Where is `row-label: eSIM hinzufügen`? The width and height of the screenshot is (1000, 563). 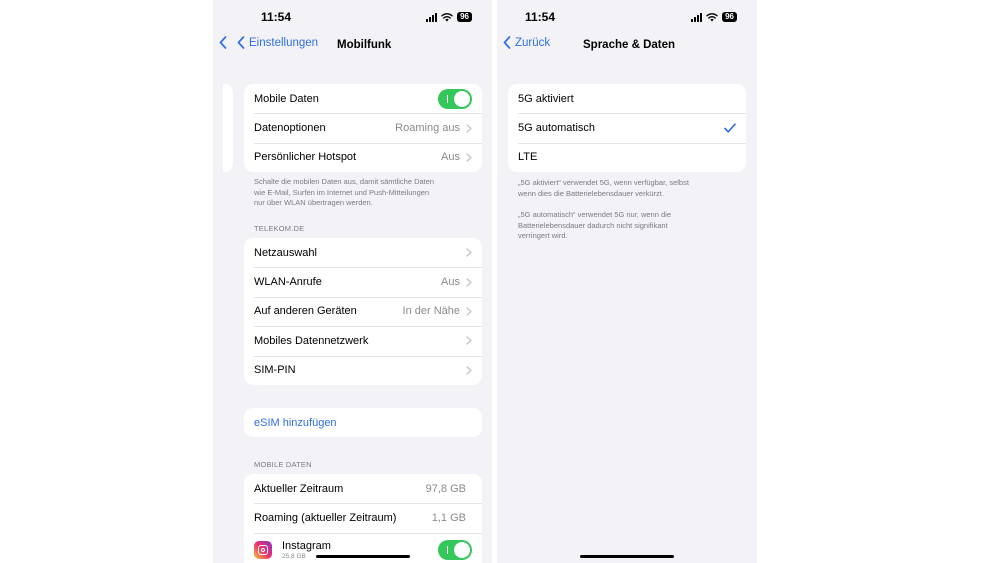
row-label: eSIM hinzufügen is located at coordinates (295, 422).